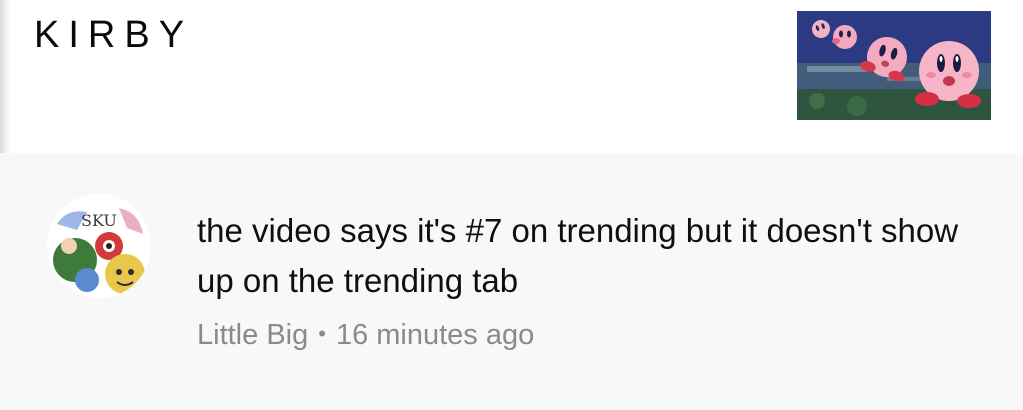 The height and width of the screenshot is (410, 1023). Describe the element at coordinates (114, 35) in the screenshot. I see `video-title: KIRBY` at that location.